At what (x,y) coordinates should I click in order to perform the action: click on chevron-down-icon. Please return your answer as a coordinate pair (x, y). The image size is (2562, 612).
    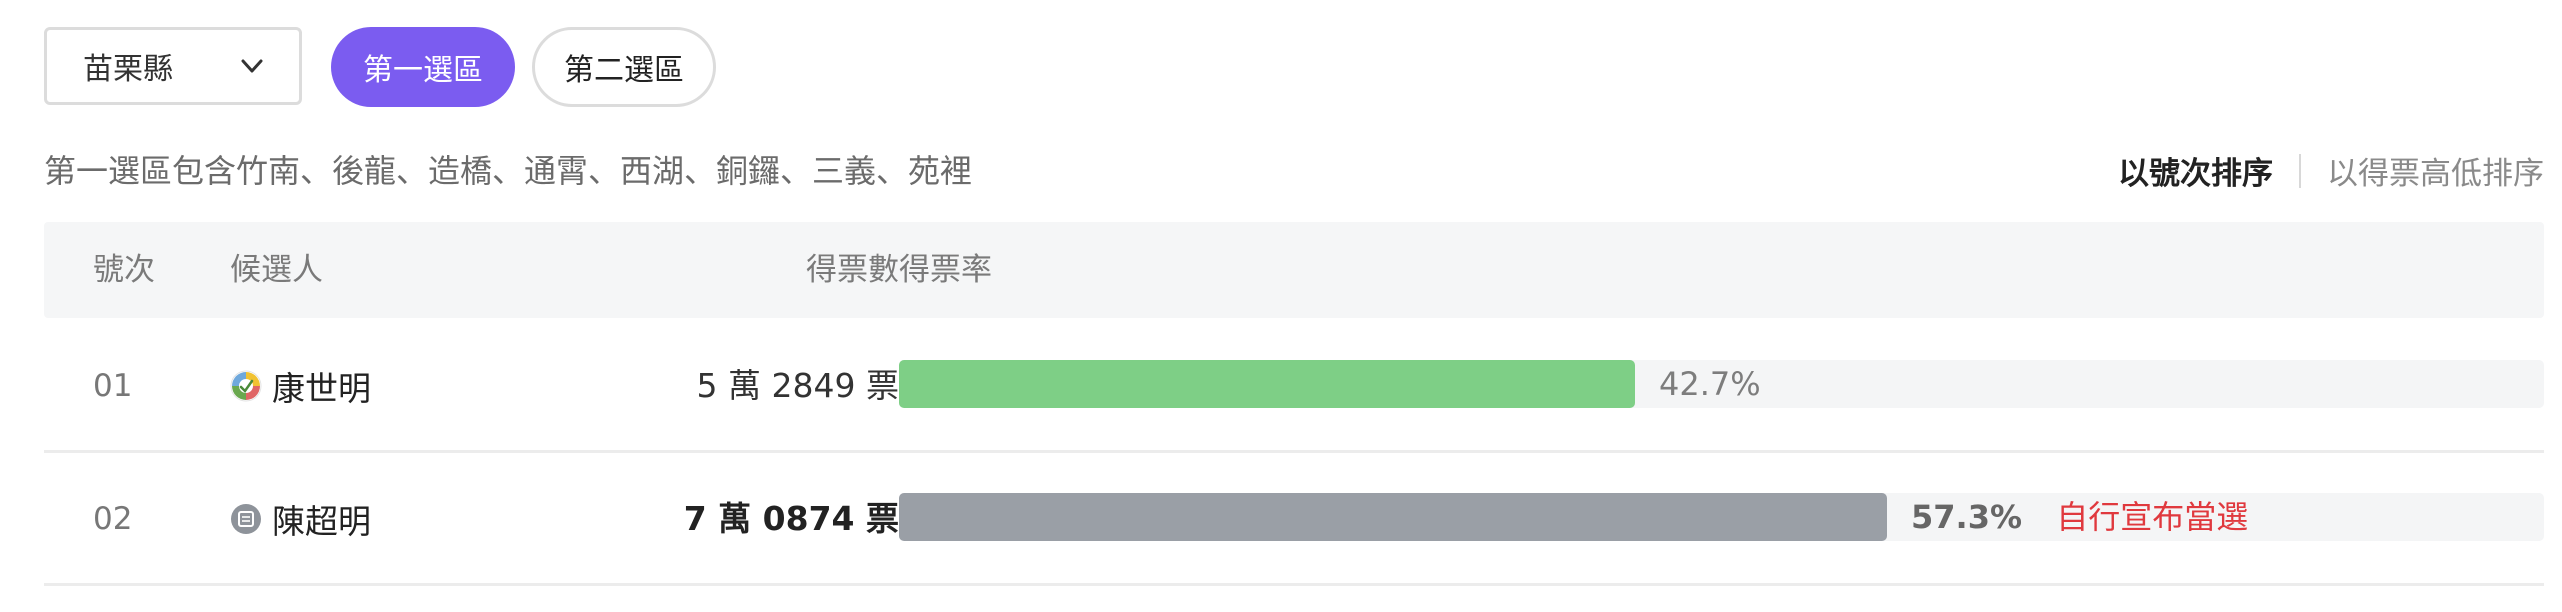
    Looking at the image, I should click on (252, 66).